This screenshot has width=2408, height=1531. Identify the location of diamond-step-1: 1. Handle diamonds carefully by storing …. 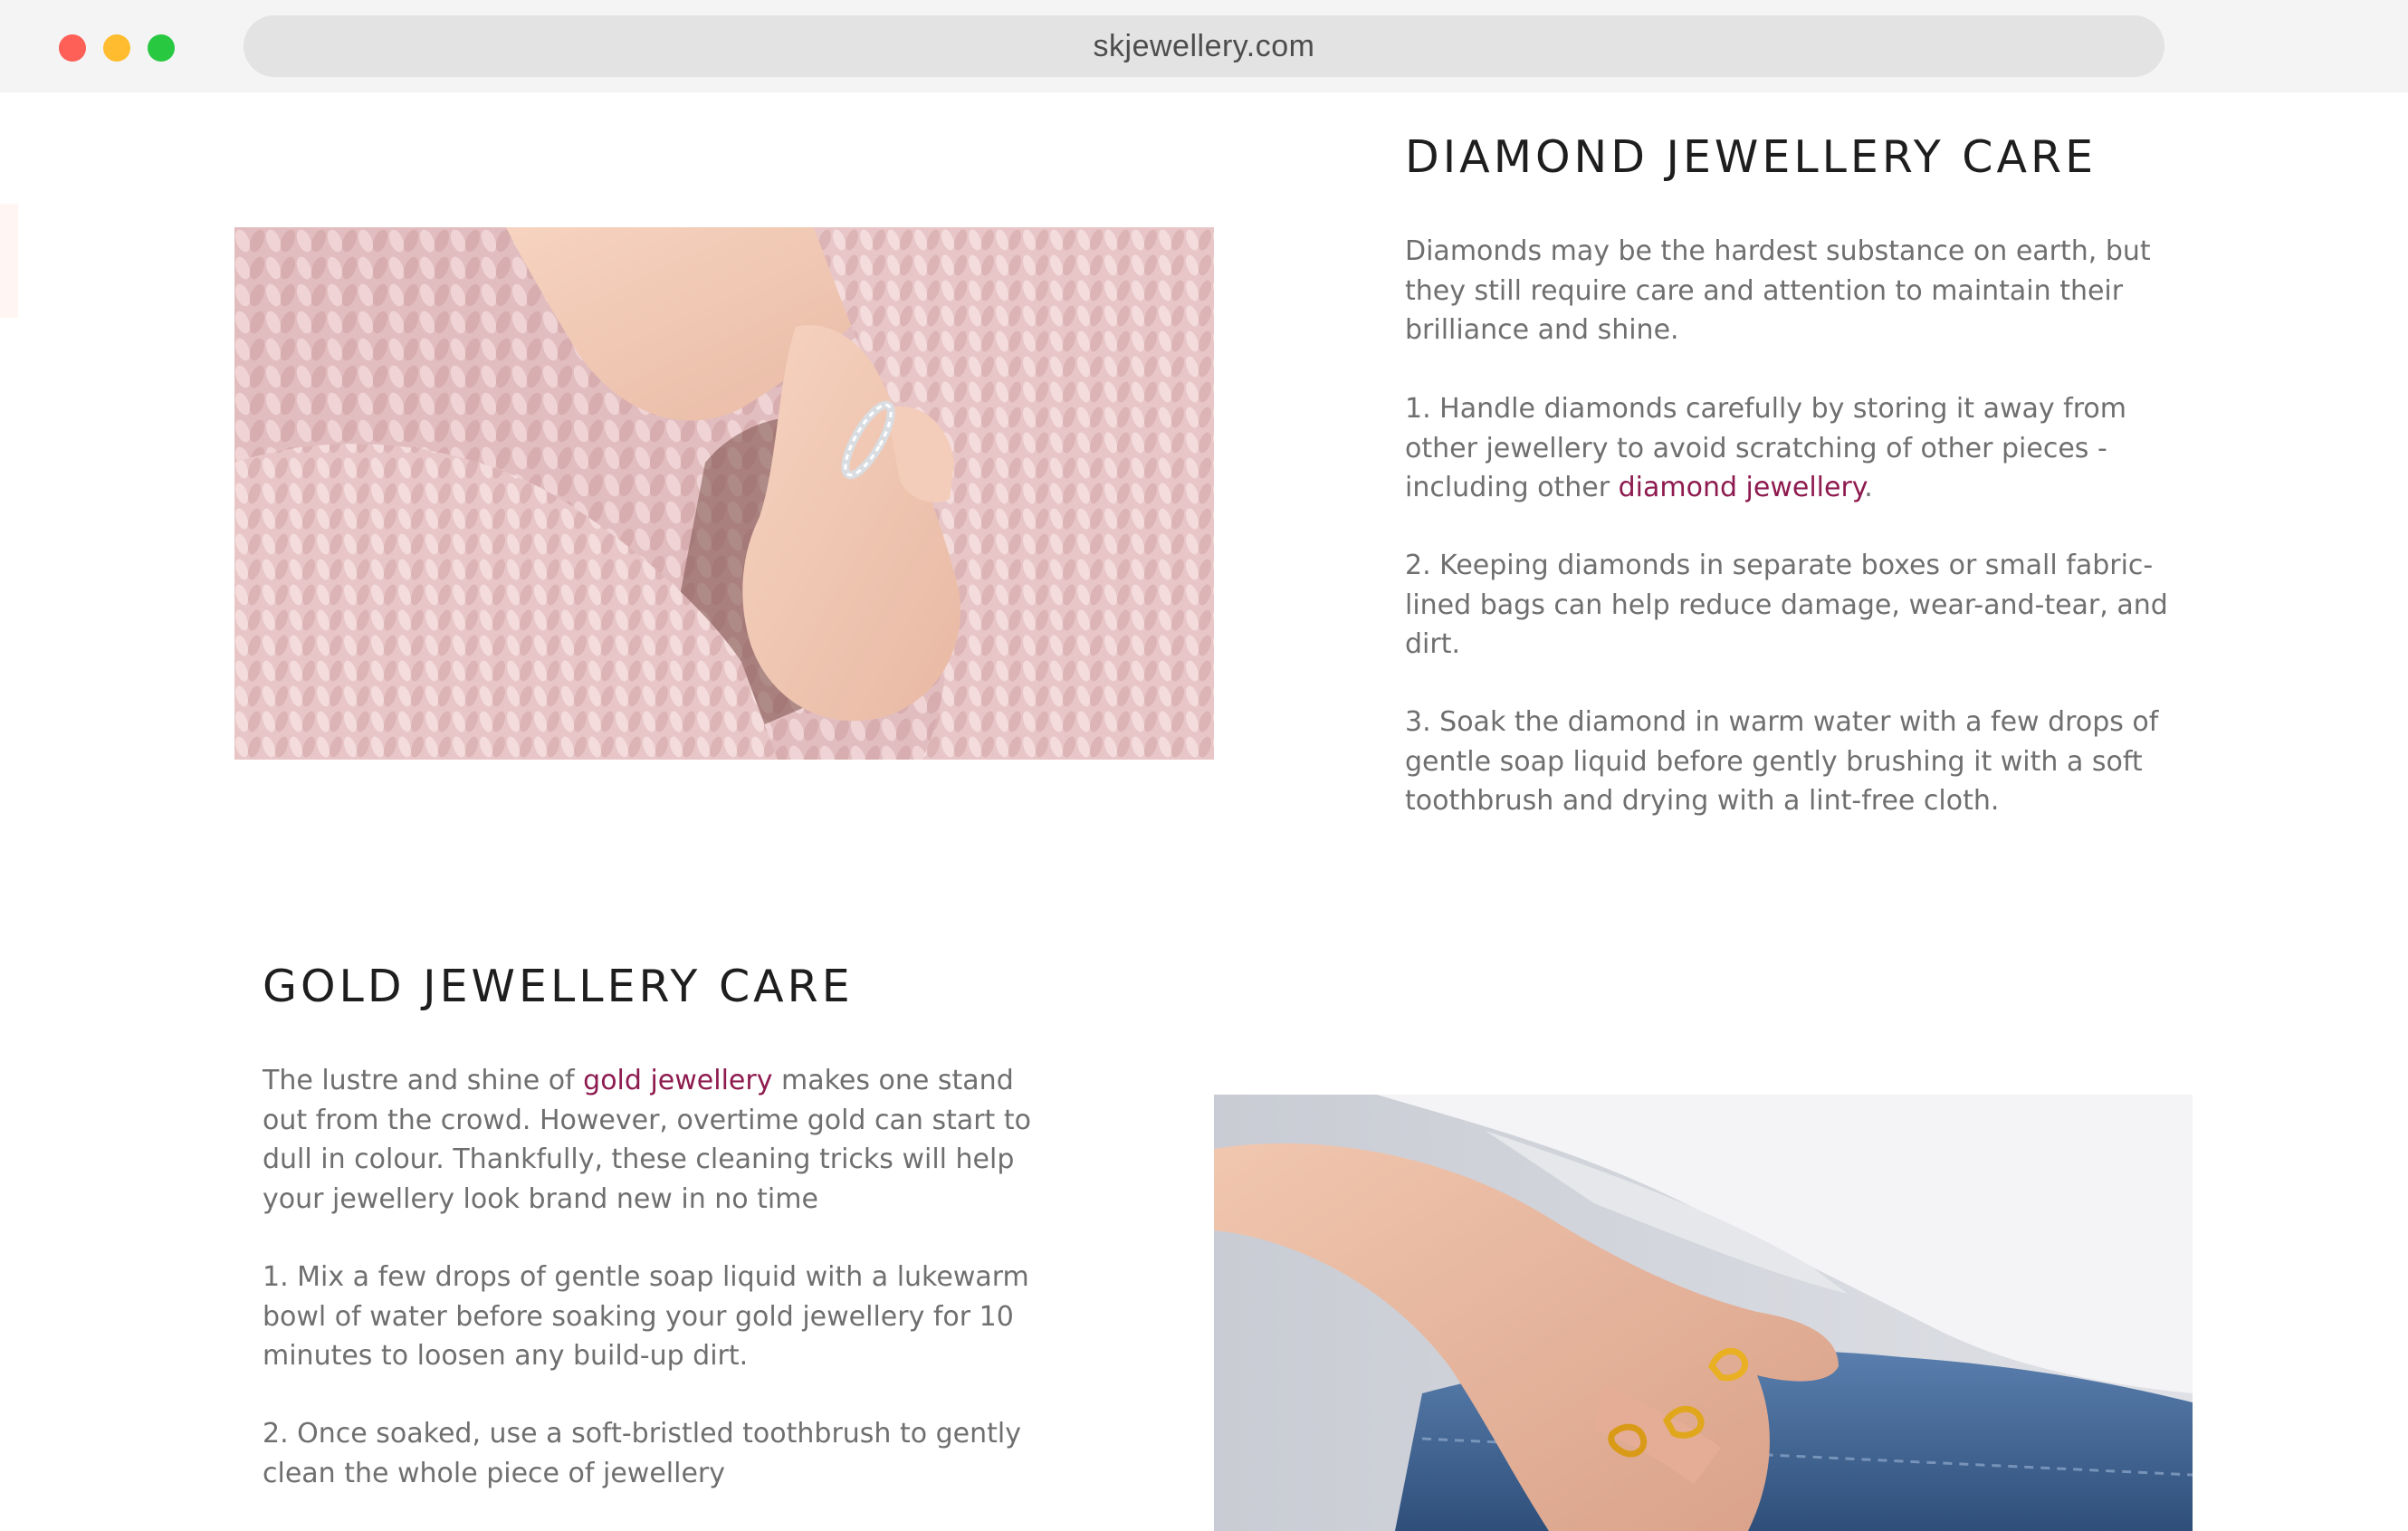
(1794, 448).